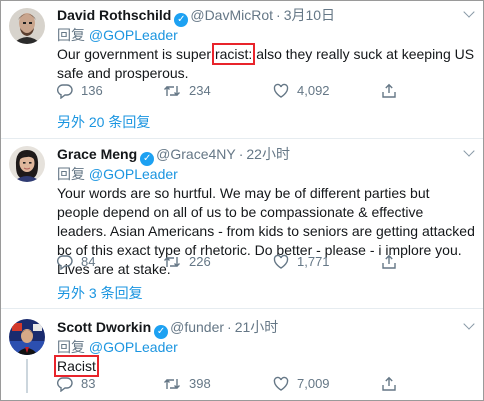 This screenshot has width=484, height=401. What do you see at coordinates (200, 90) in the screenshot?
I see `retweet-count: 234` at bounding box center [200, 90].